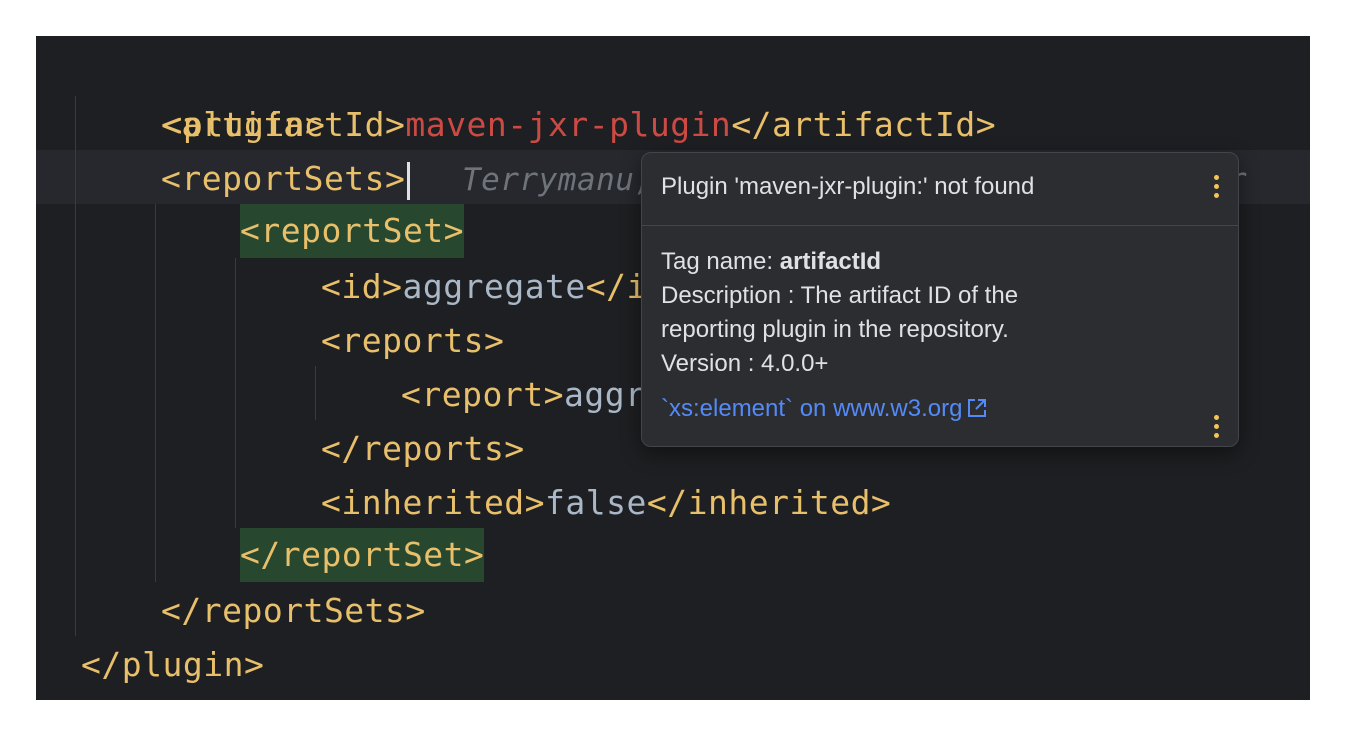  What do you see at coordinates (596, 502) in the screenshot?
I see `inherited-value: false` at bounding box center [596, 502].